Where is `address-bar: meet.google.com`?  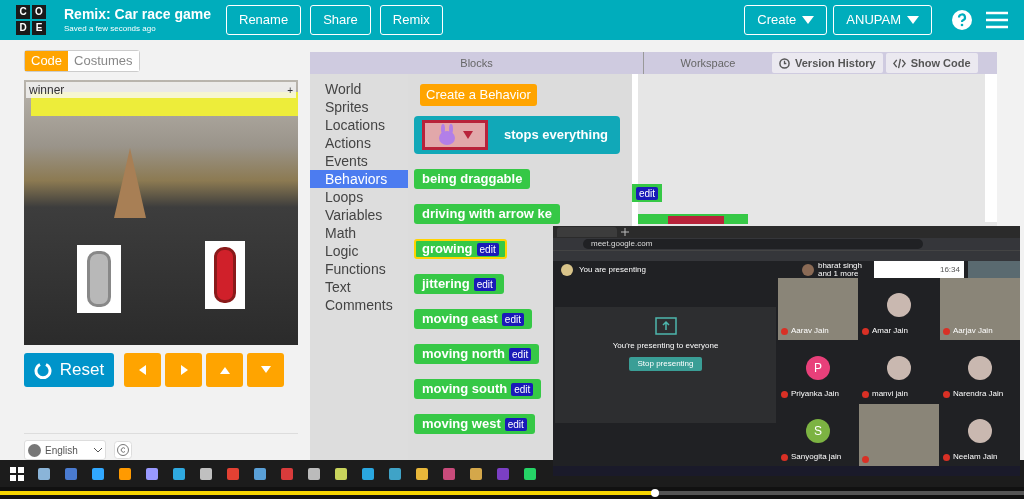 address-bar: meet.google.com is located at coordinates (753, 244).